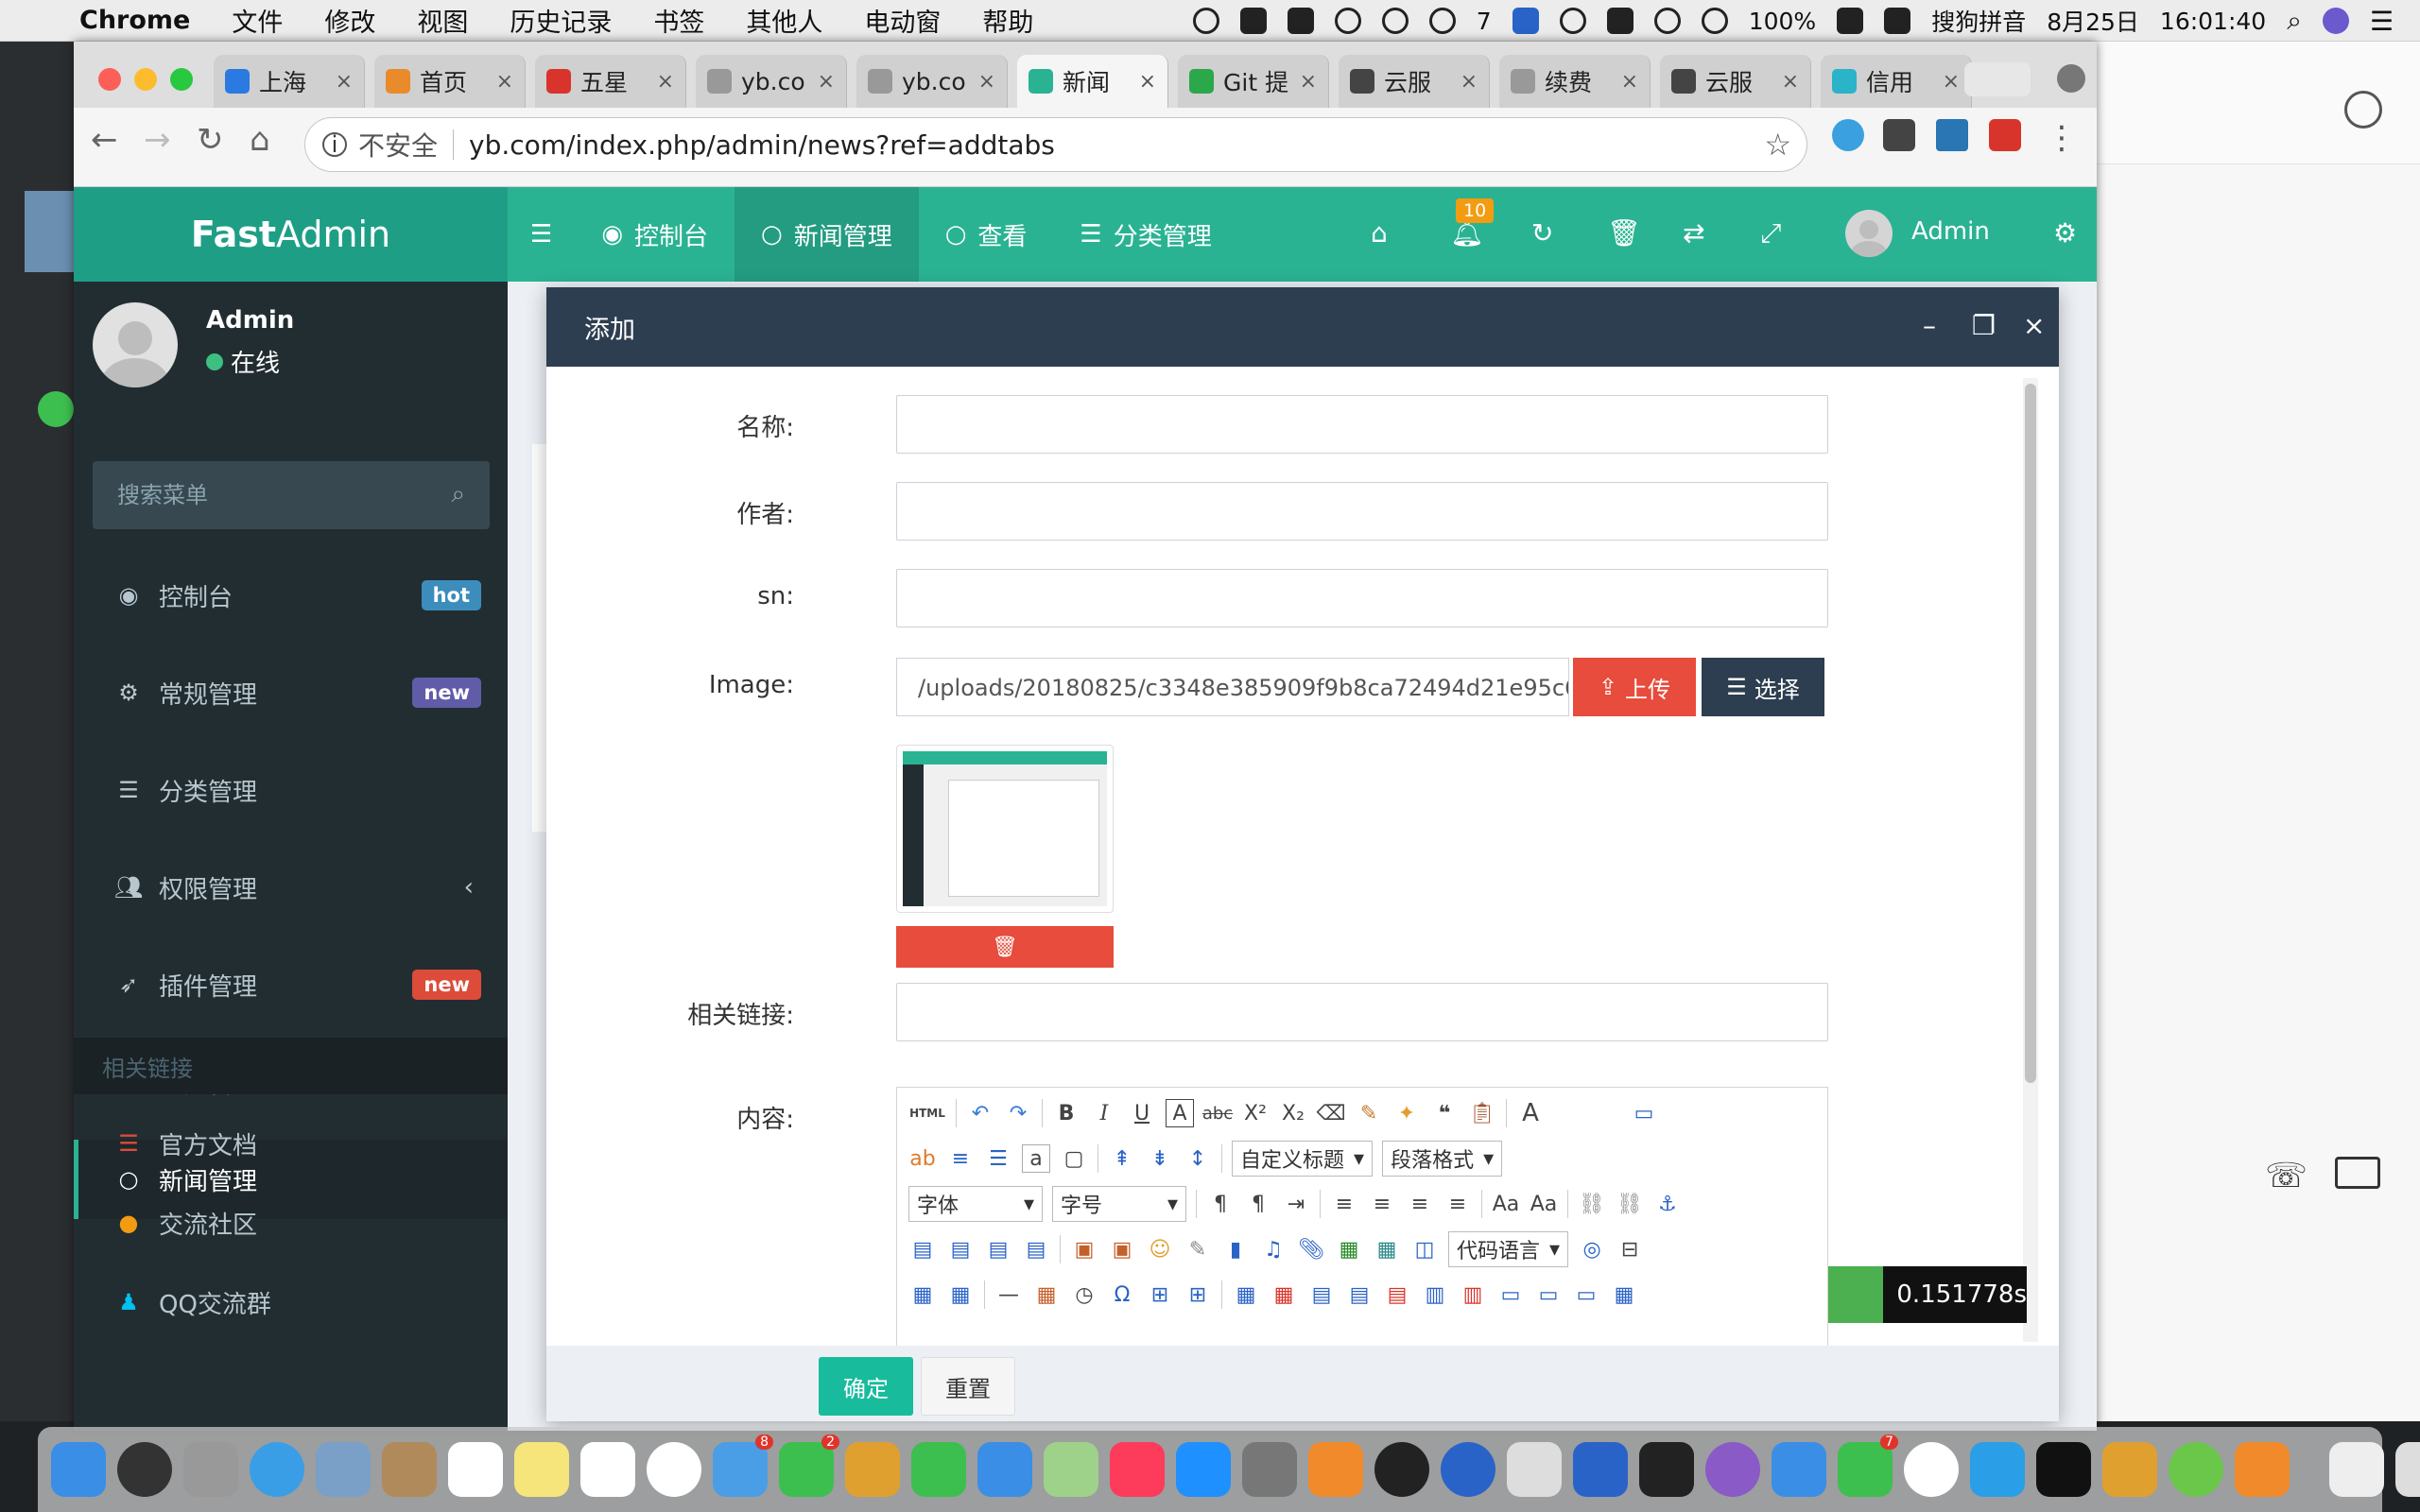 This screenshot has width=2420, height=1512. Describe the element at coordinates (181, 79) in the screenshot. I see `maximize-window-button` at that location.